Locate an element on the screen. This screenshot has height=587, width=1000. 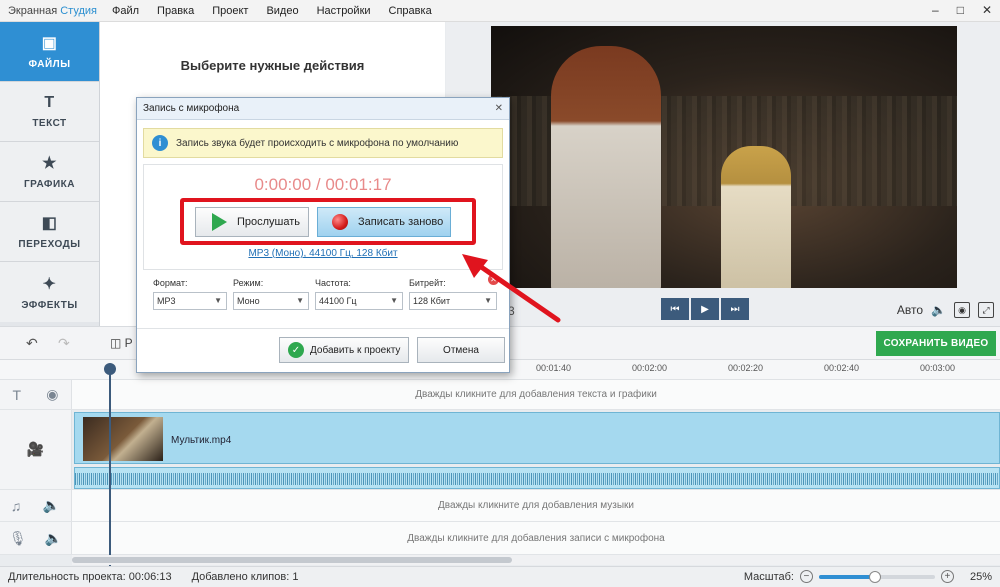
format-select-group: Формат: MP3 ▼ is located at coordinates (190, 294).